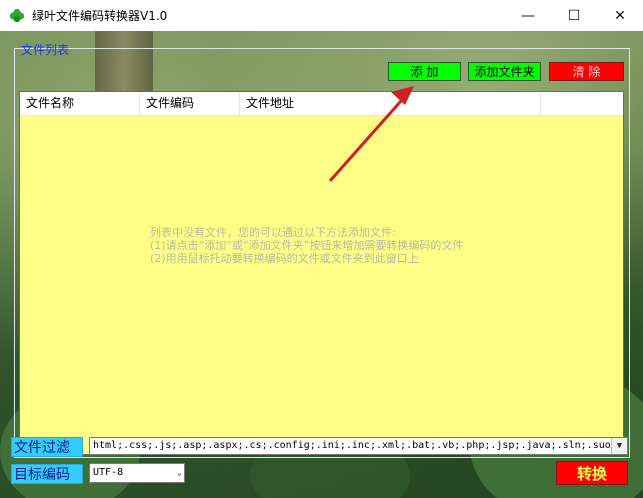  Describe the element at coordinates (284, 258) in the screenshot. I see `hint-line: (2)用用鼠标托动要转换编码的文件或文件夹到此窗口上` at that location.